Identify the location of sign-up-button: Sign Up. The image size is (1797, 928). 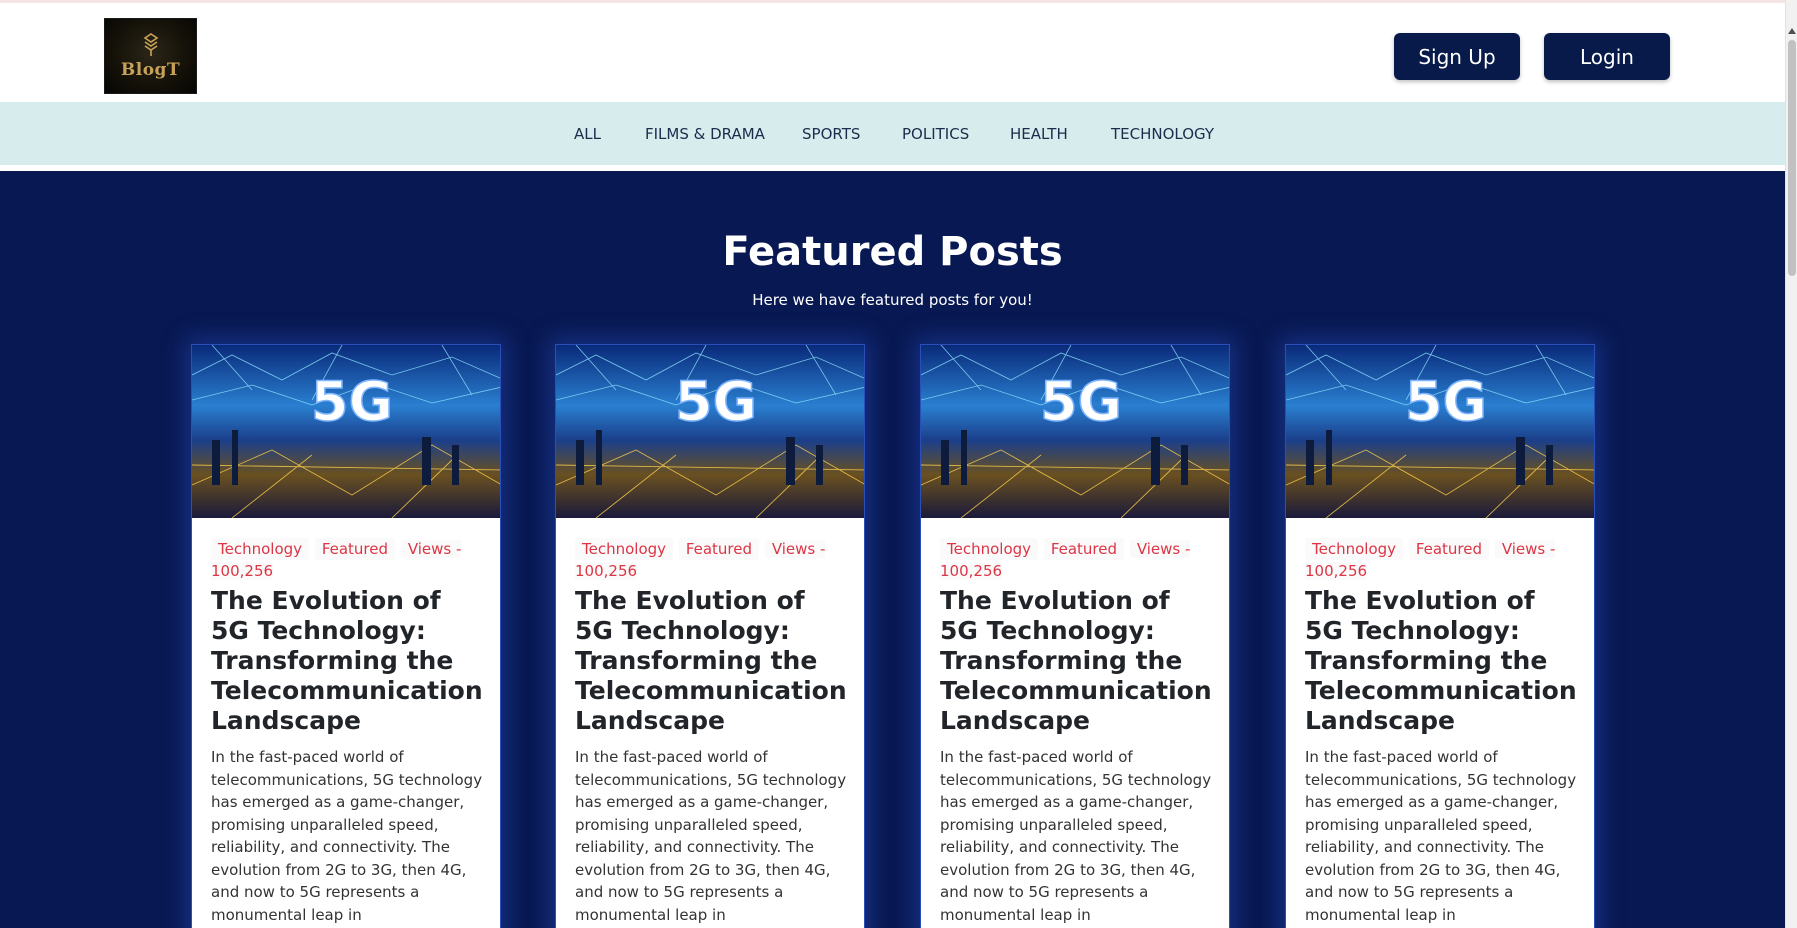
(1457, 56).